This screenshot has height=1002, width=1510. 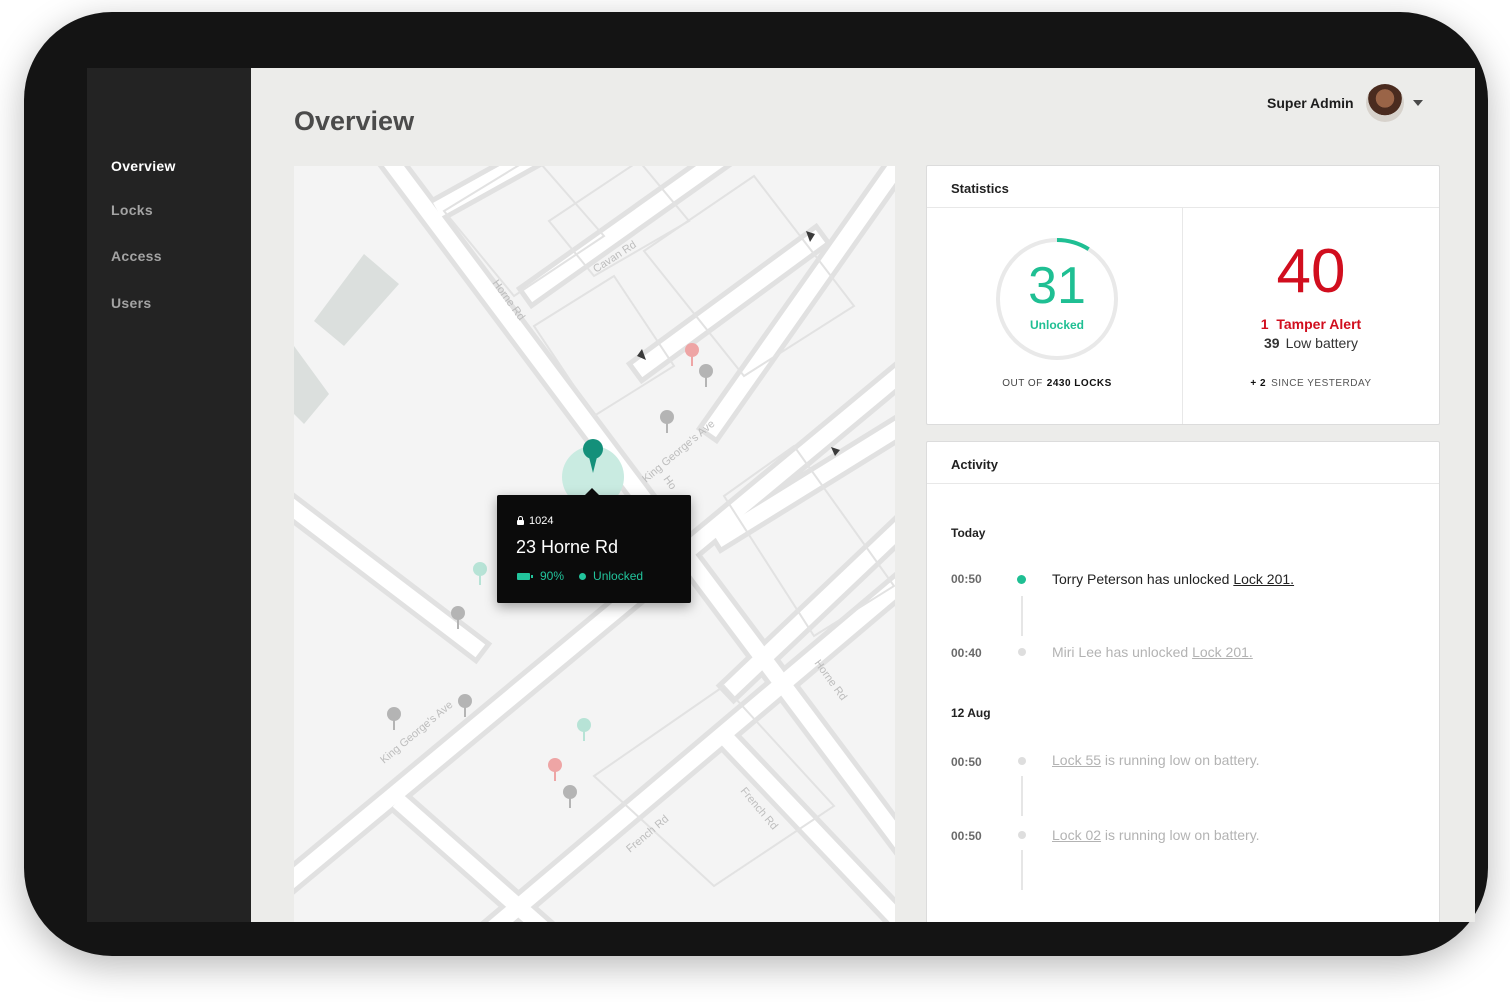 What do you see at coordinates (1310, 103) in the screenshot?
I see `user-name: Super Admin` at bounding box center [1310, 103].